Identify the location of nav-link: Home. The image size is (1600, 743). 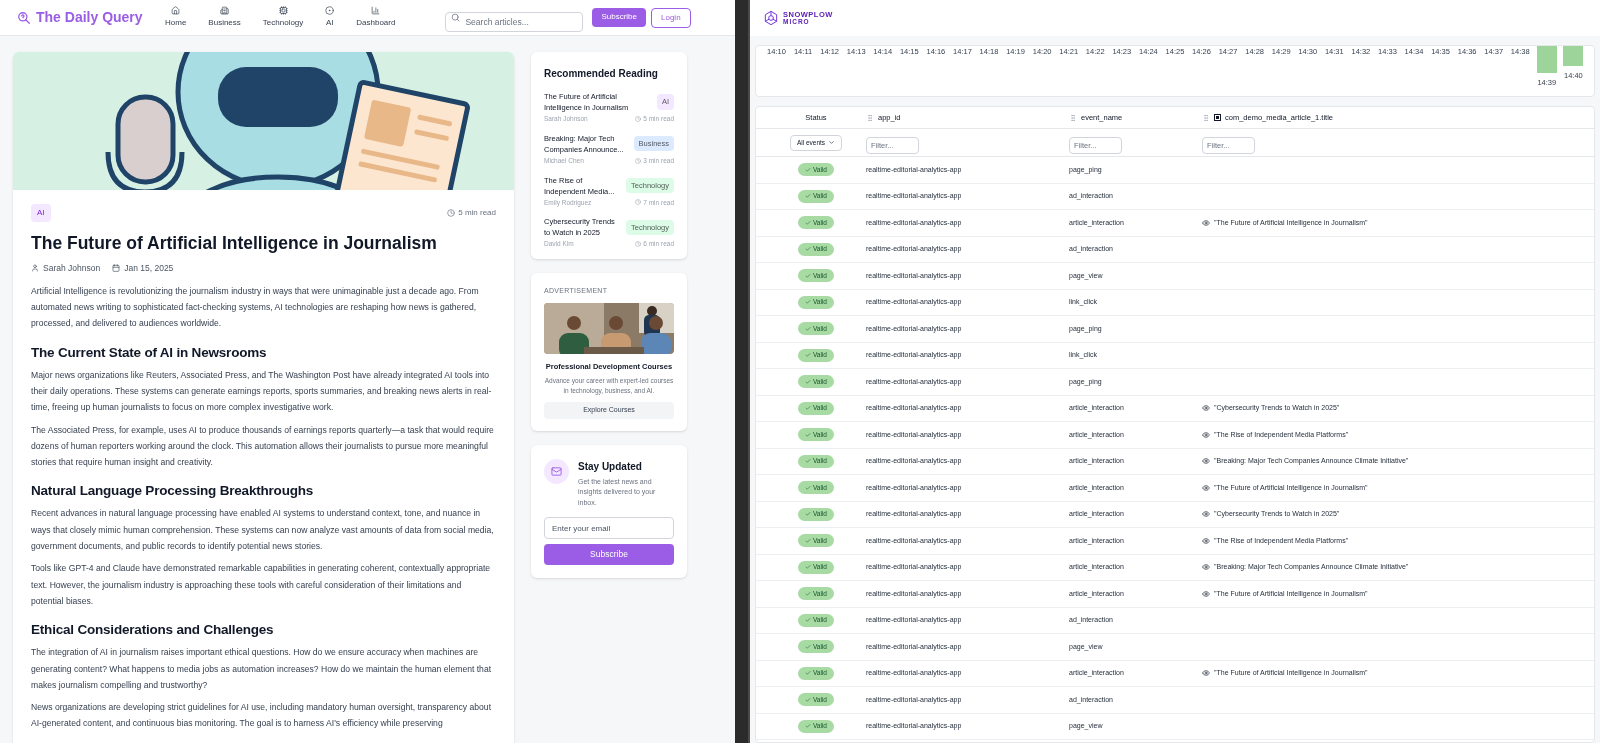
(176, 17).